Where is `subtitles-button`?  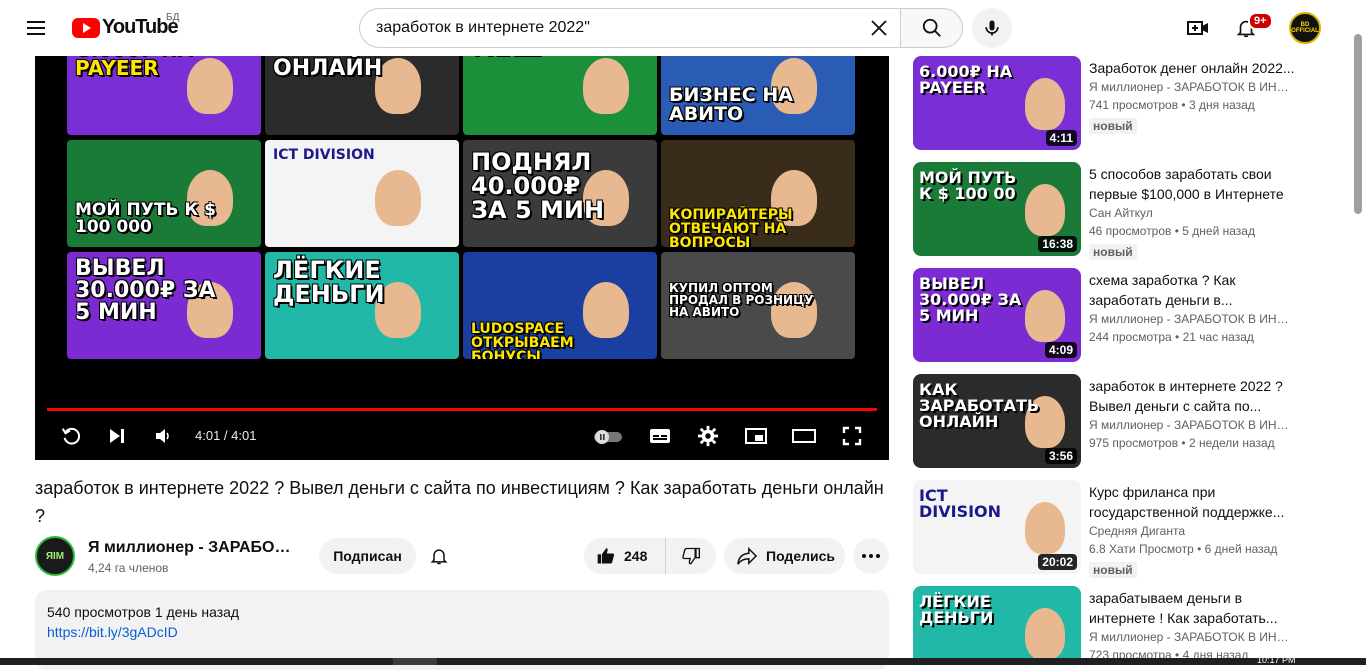
subtitles-button is located at coordinates (660, 436).